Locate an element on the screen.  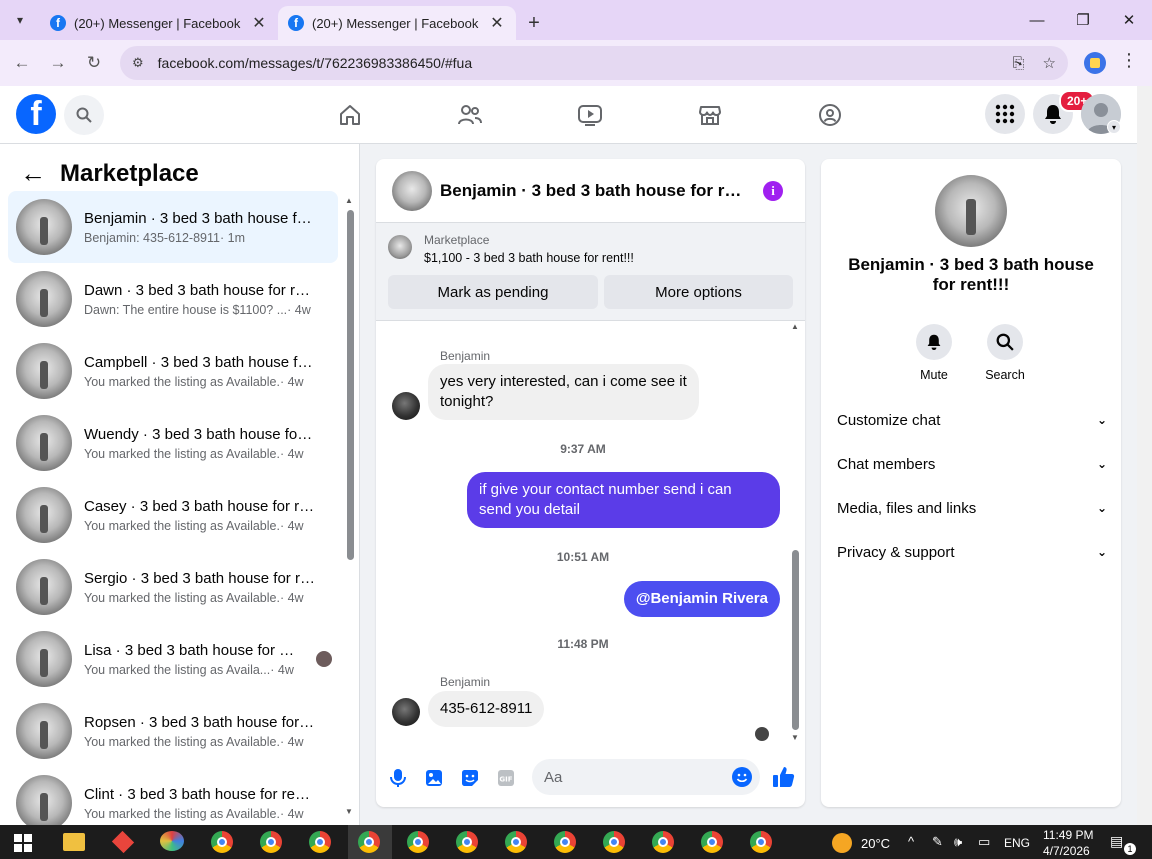
app-icon is located at coordinates (123, 842).